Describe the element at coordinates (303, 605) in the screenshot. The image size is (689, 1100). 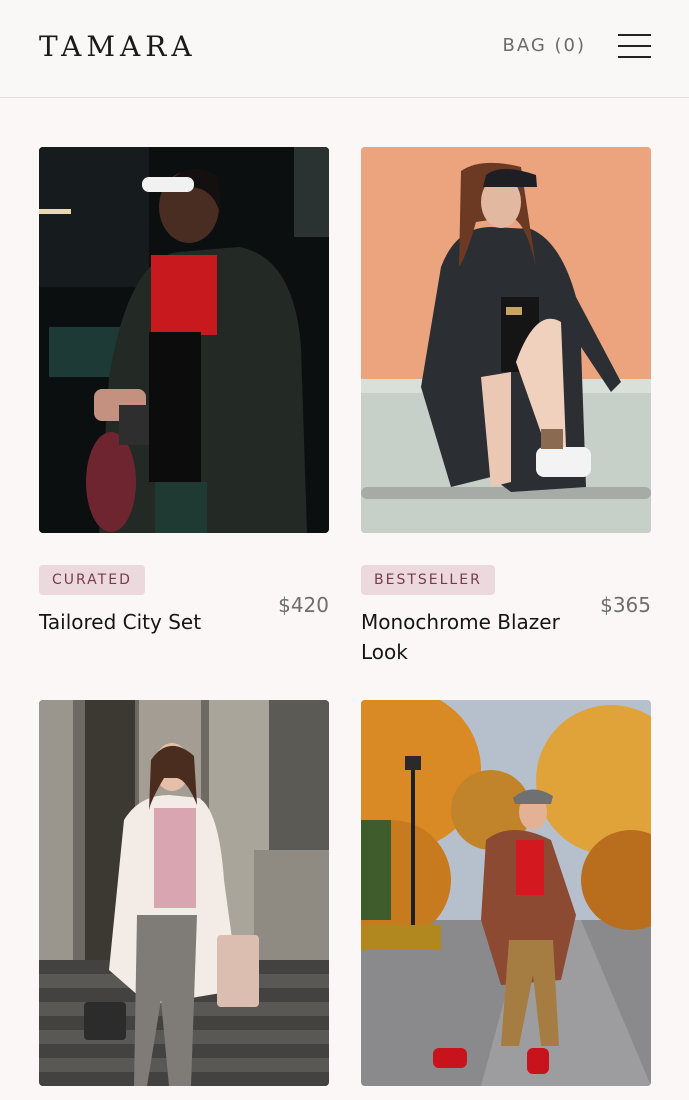
I see `product-price: $420` at that location.